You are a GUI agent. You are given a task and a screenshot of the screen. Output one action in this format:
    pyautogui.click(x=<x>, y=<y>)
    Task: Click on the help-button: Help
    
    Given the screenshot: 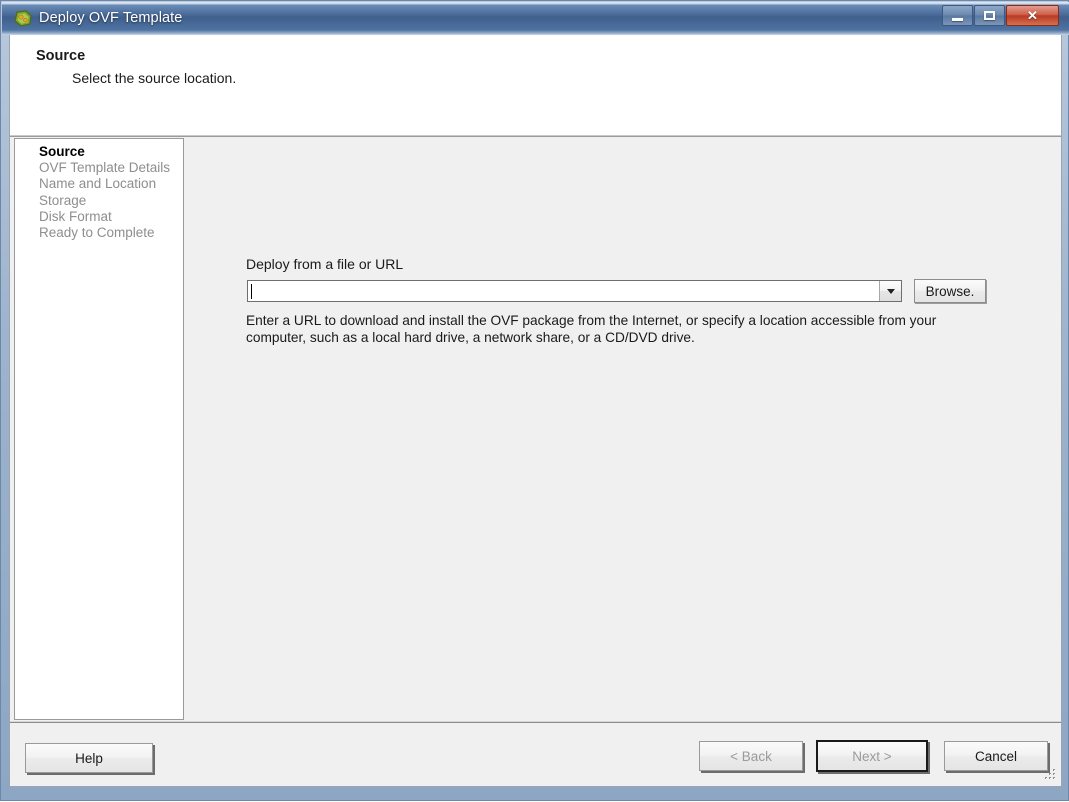 What is the action you would take?
    pyautogui.click(x=89, y=758)
    